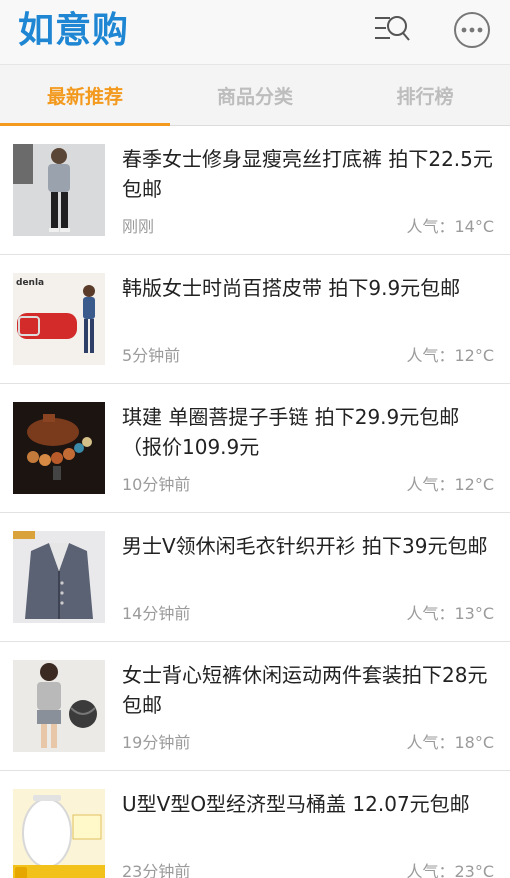 The image size is (510, 878). What do you see at coordinates (308, 819) in the screenshot?
I see `item-title: U型V型O型经济型马桶盖 12.07元包邮` at bounding box center [308, 819].